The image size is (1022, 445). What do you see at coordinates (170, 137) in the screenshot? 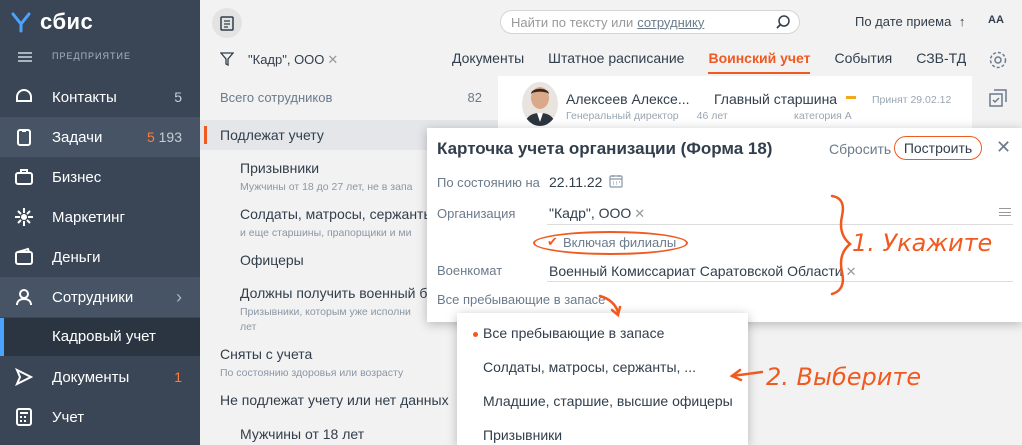
I see `tasks-count-total: 193` at bounding box center [170, 137].